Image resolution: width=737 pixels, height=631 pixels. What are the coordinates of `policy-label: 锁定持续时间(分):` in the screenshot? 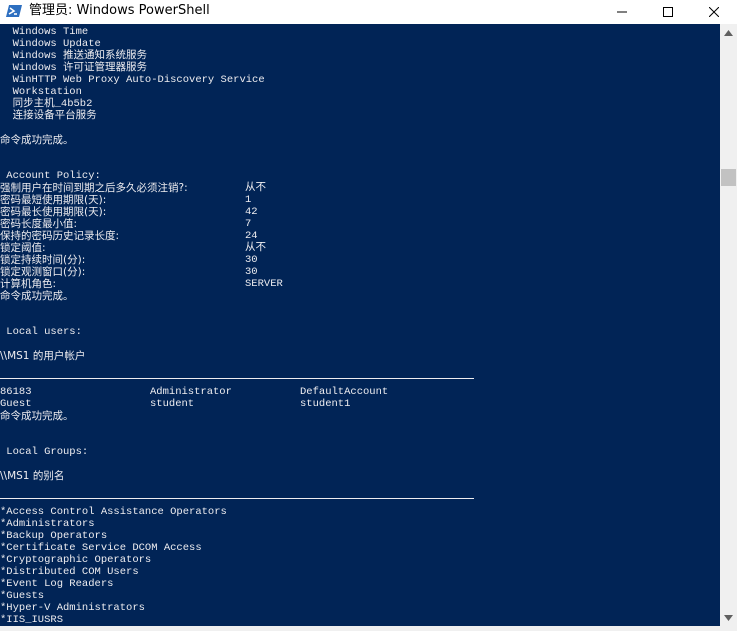 It's located at (43, 260).